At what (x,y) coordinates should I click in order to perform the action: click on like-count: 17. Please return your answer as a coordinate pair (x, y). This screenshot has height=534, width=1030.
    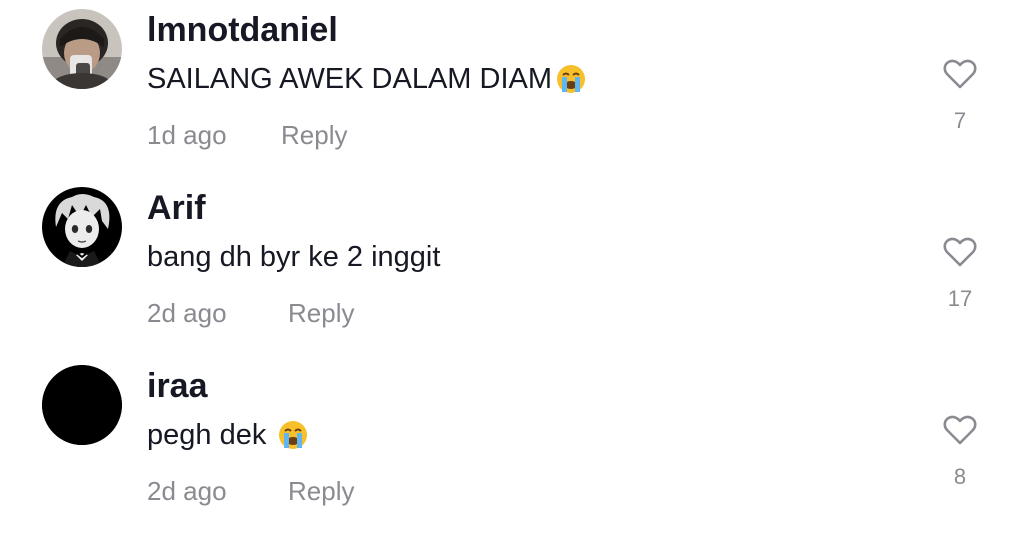
    Looking at the image, I should click on (960, 298).